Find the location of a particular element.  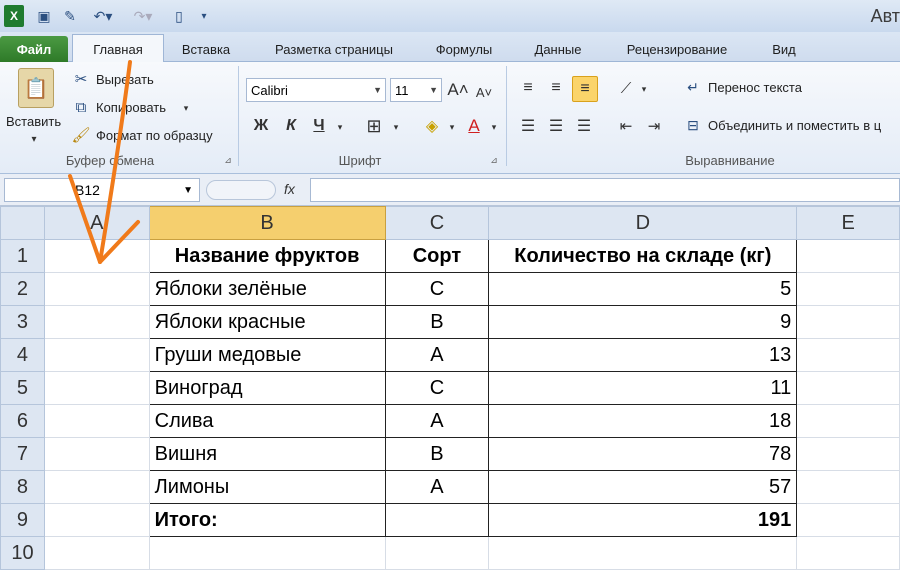

underline-dropdown-icon: ▾ is located at coordinates (340, 127).